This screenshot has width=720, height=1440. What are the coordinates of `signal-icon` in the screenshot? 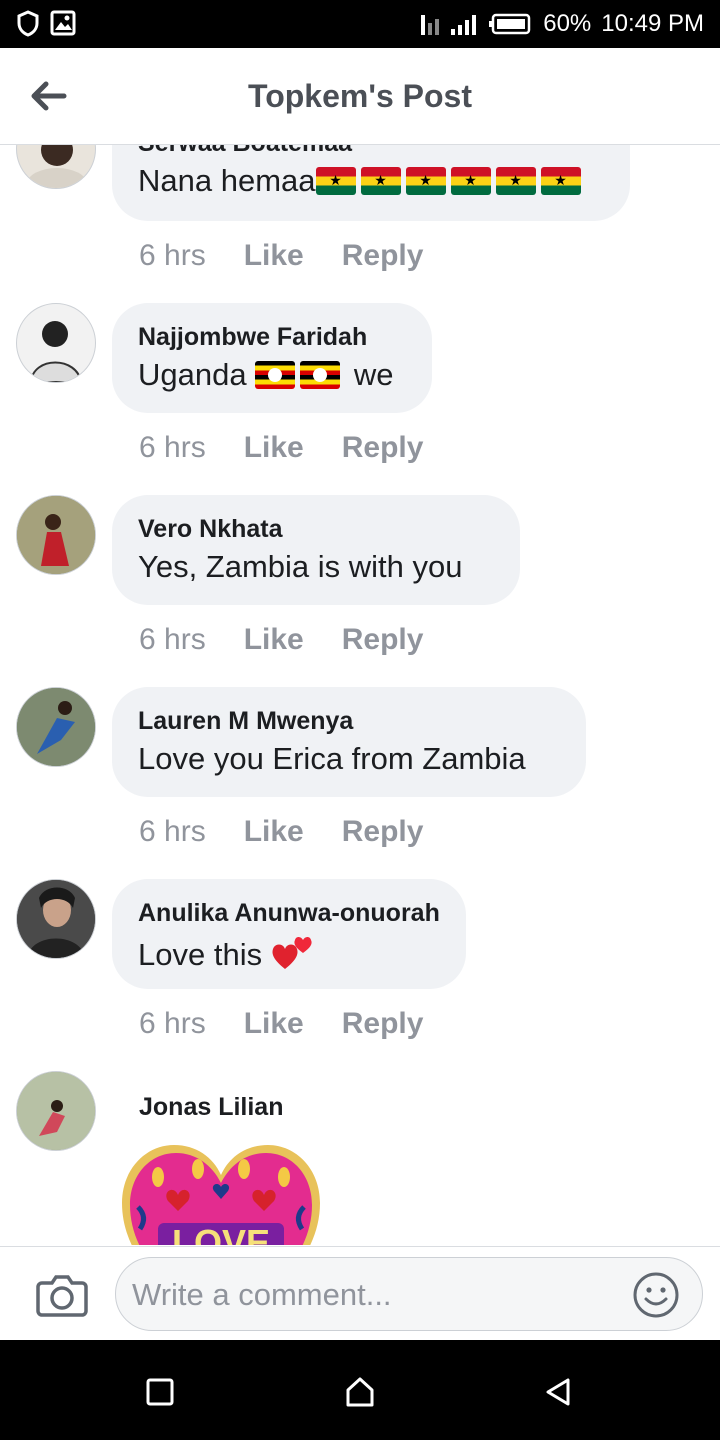 It's located at (449, 25).